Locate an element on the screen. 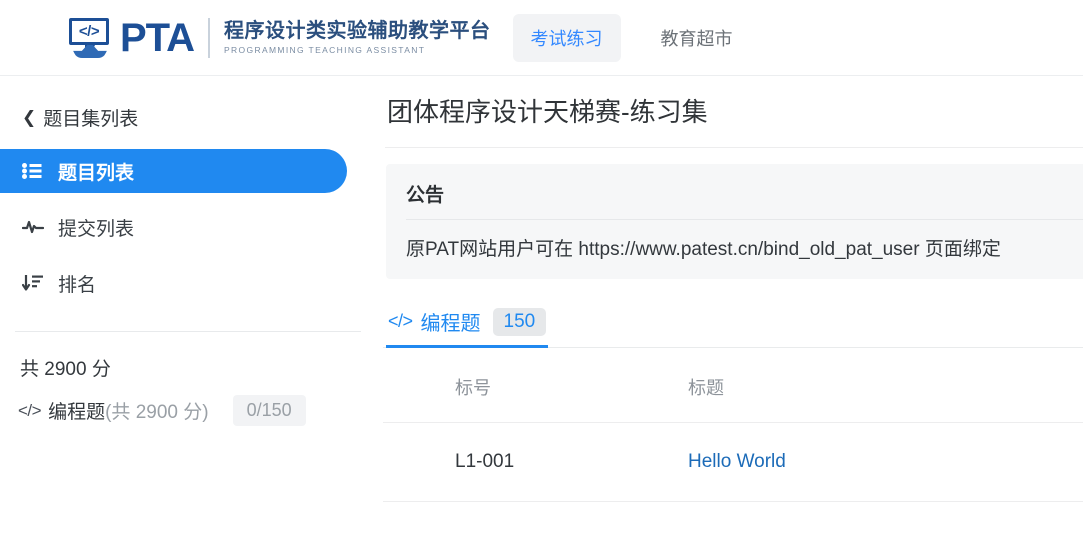 The height and width of the screenshot is (560, 1083). table-header-row: 标号 标题 is located at coordinates (733, 385).